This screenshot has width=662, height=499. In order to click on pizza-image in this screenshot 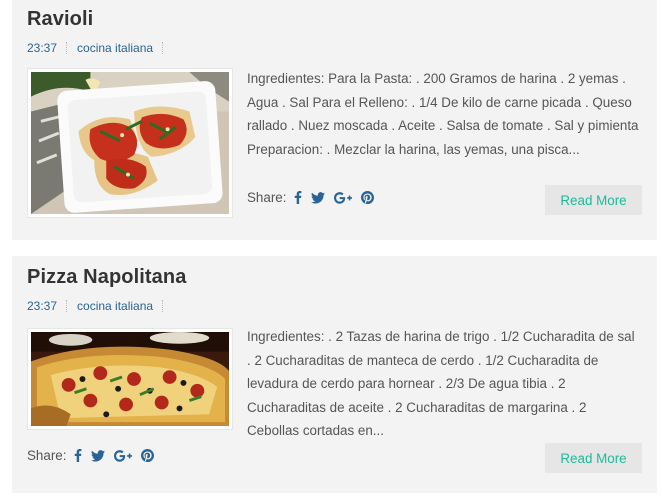, I will do `click(130, 379)`.